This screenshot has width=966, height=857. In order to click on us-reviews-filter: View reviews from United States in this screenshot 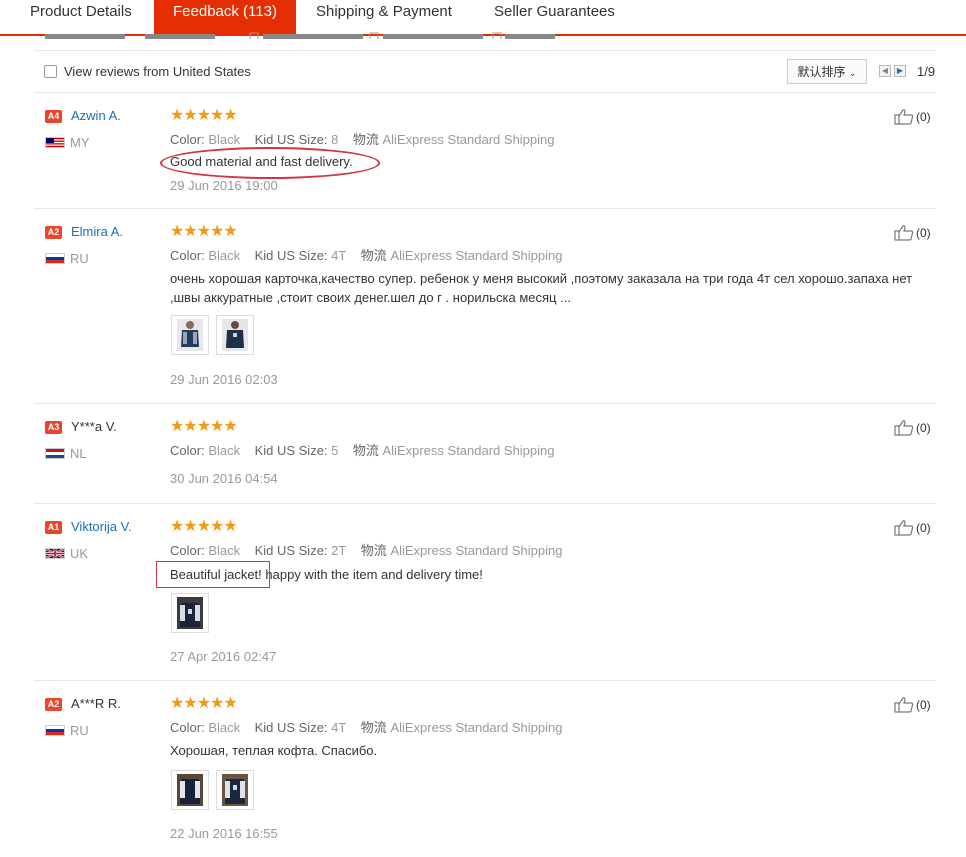, I will do `click(147, 71)`.